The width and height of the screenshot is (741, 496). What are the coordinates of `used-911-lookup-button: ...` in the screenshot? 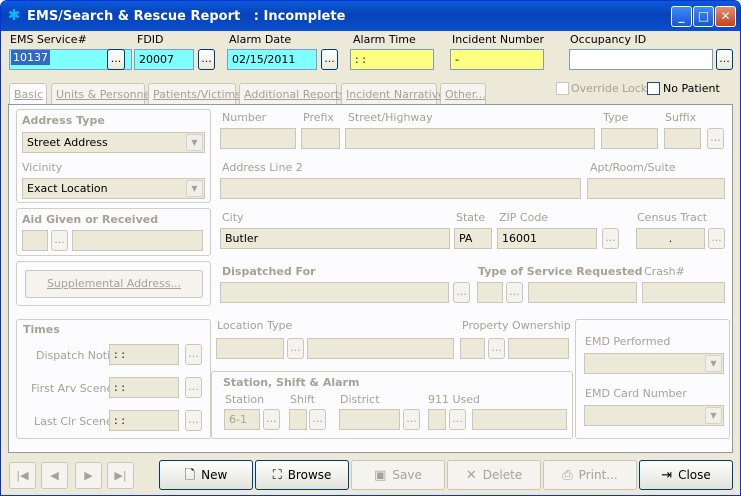 It's located at (457, 419).